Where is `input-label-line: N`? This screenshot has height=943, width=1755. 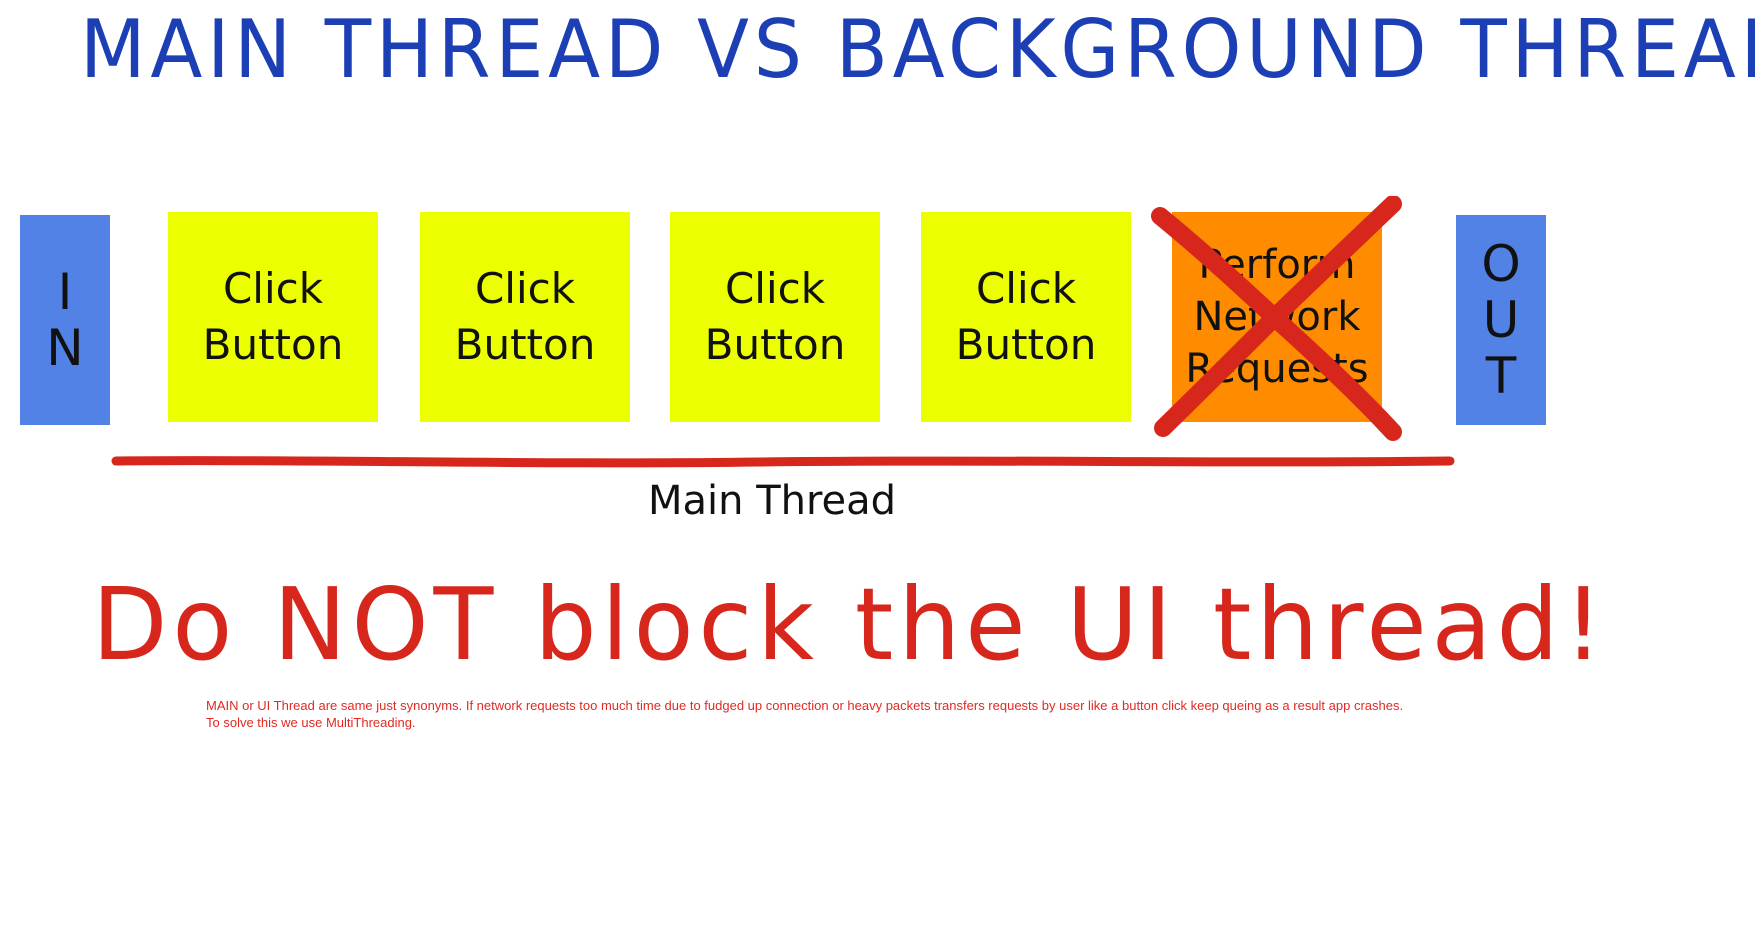
input-label-line: N is located at coordinates (65, 348).